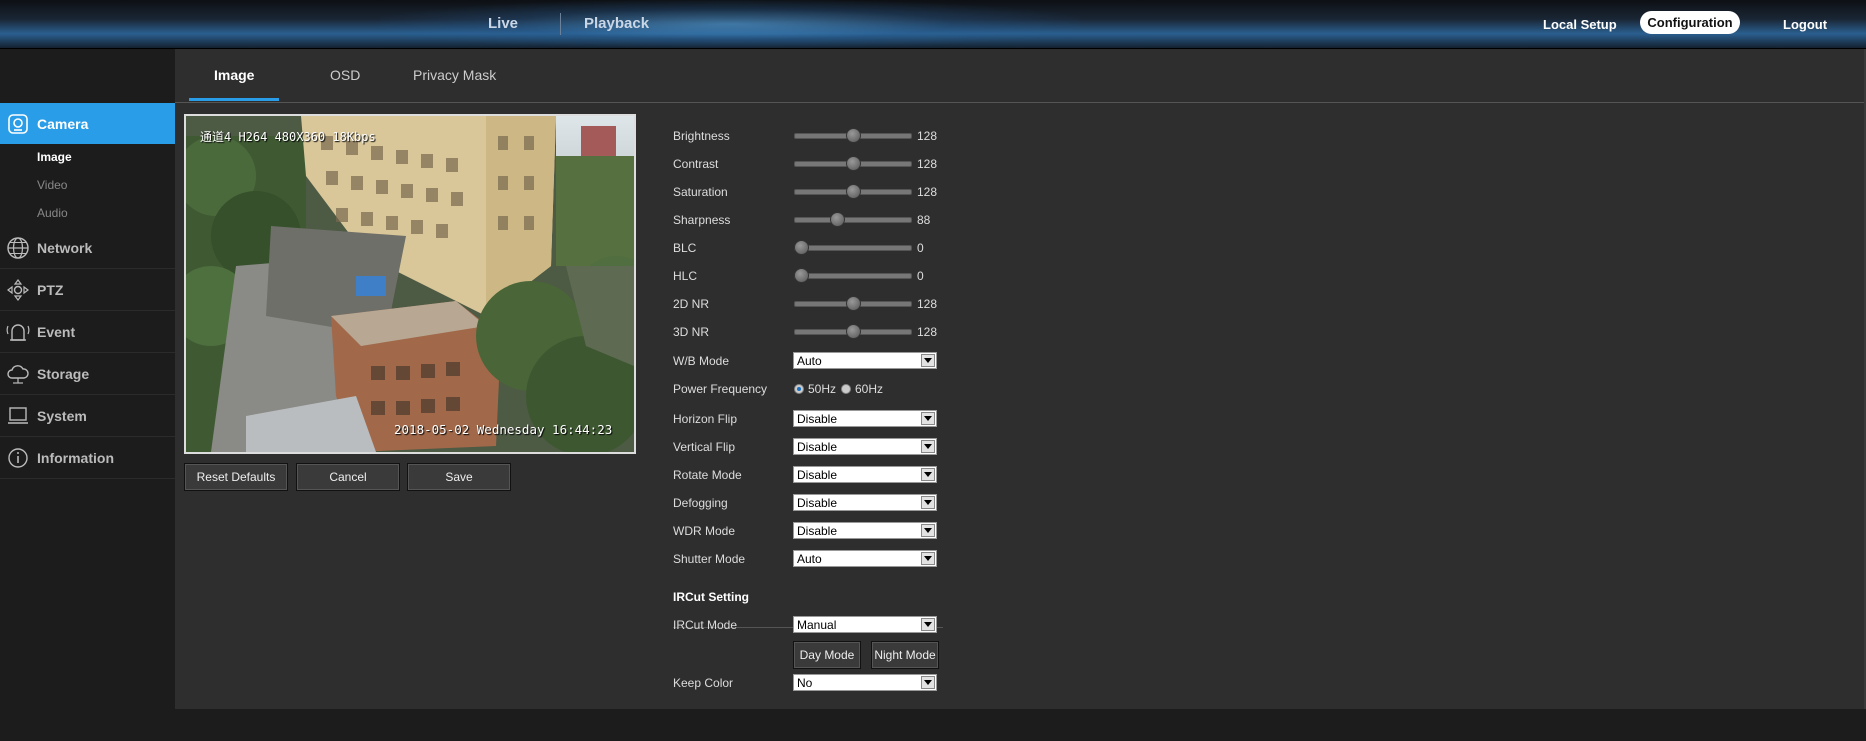 This screenshot has width=1866, height=741. I want to click on horizon-flip-value: Disable, so click(817, 419).